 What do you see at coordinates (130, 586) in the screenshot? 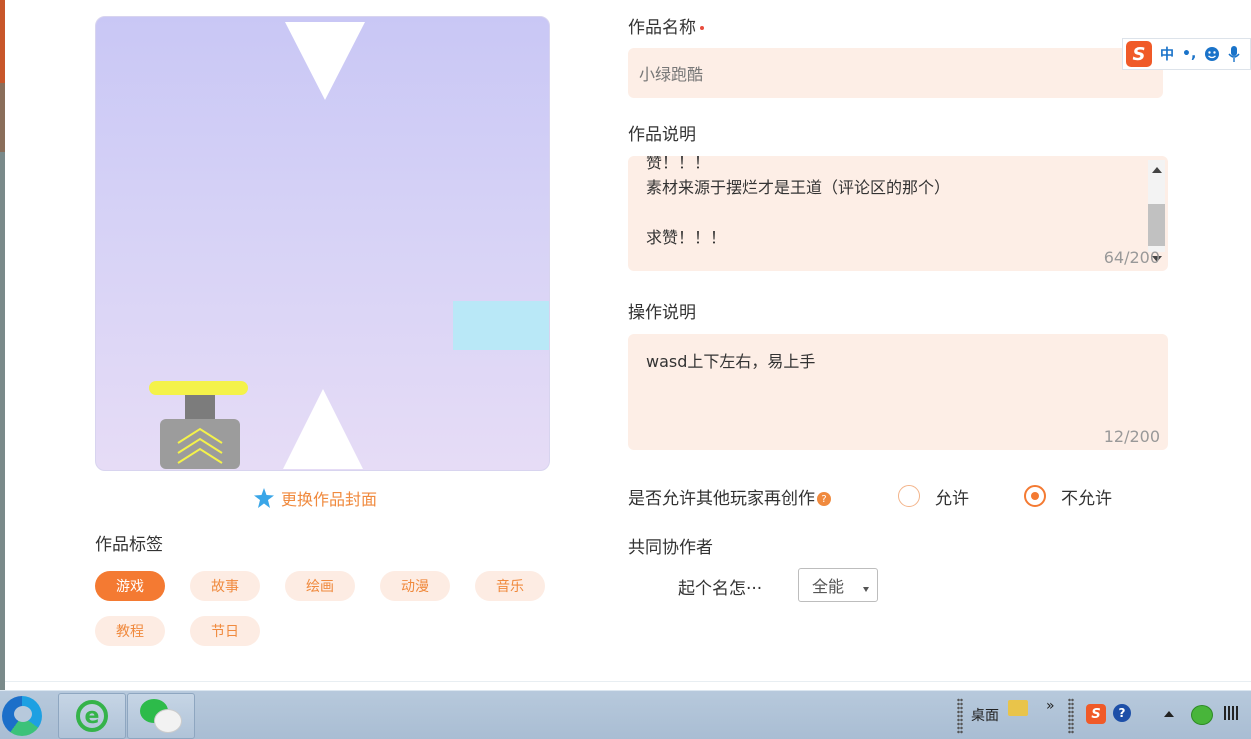
I see `tag-game: 游戏` at bounding box center [130, 586].